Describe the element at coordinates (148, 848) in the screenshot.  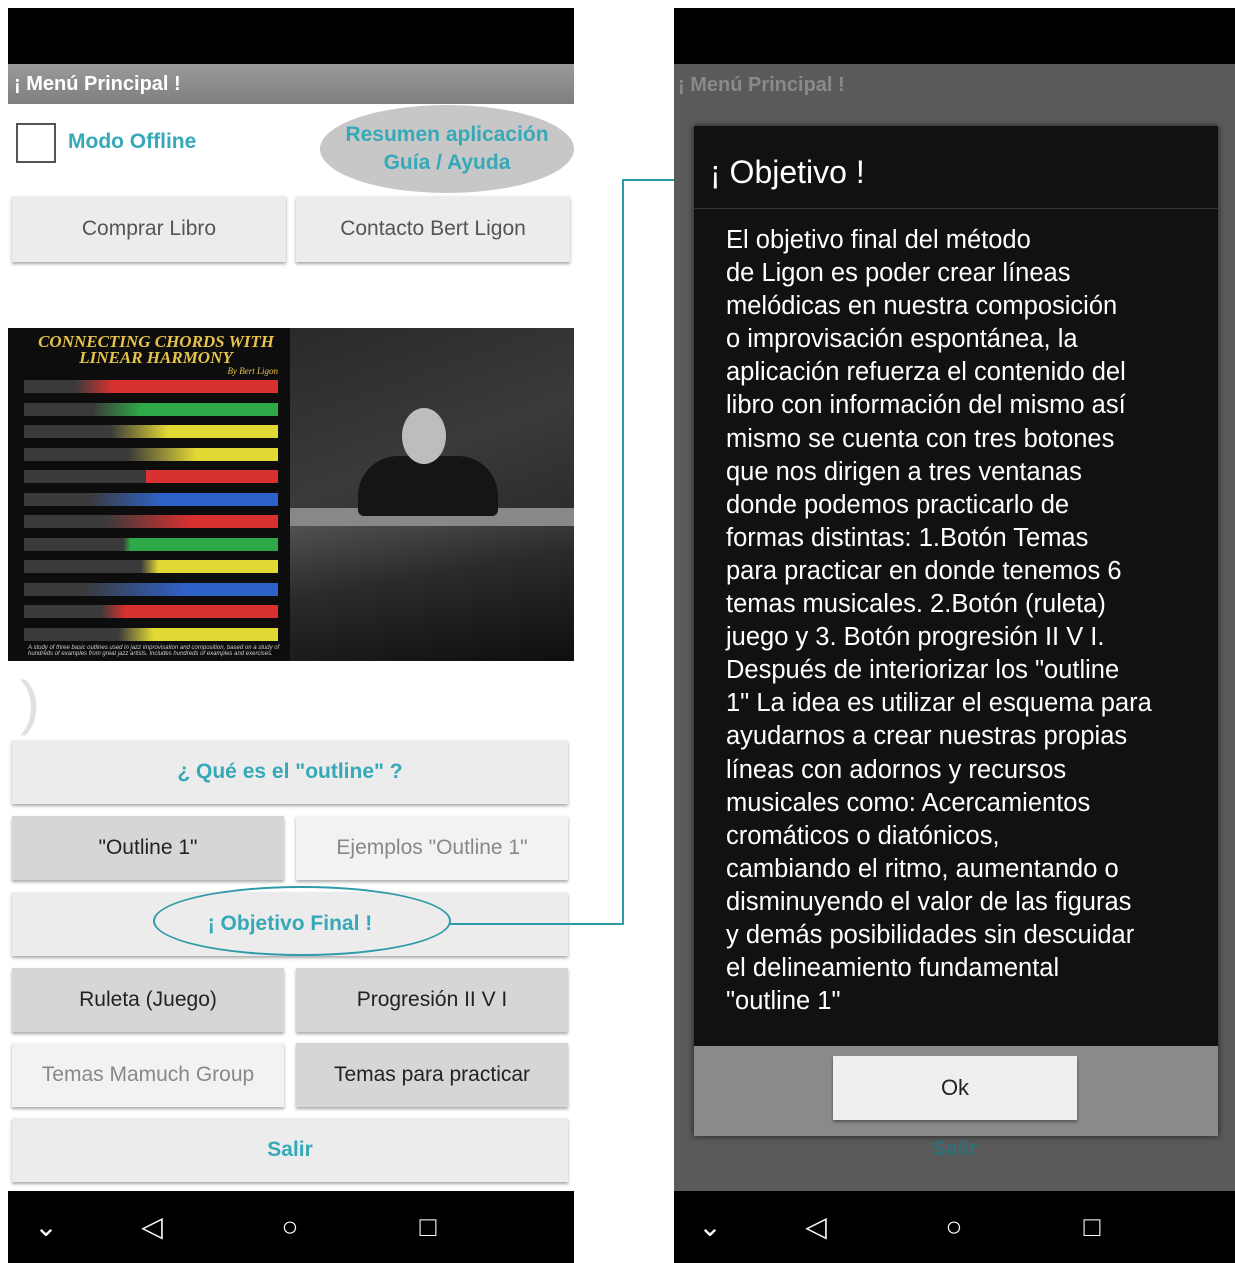
I see `outline1-button: "Outline 1"` at that location.